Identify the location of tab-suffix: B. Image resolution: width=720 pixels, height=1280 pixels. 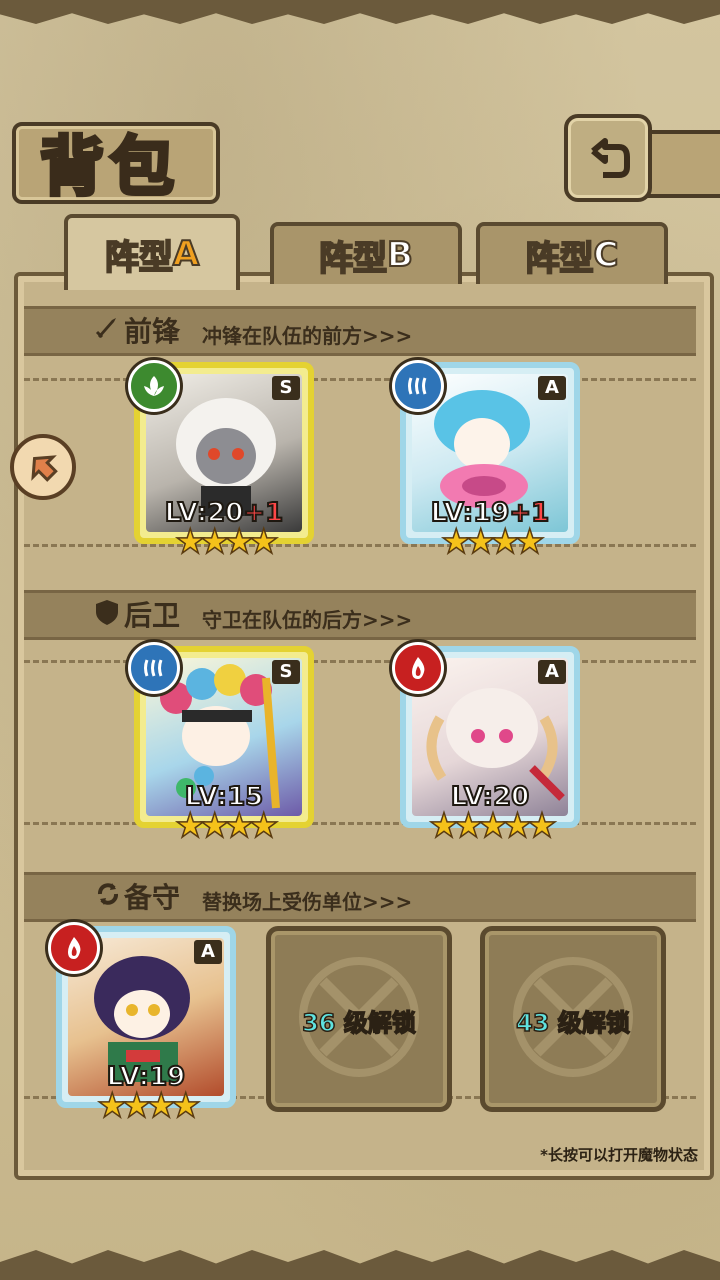
(400, 255).